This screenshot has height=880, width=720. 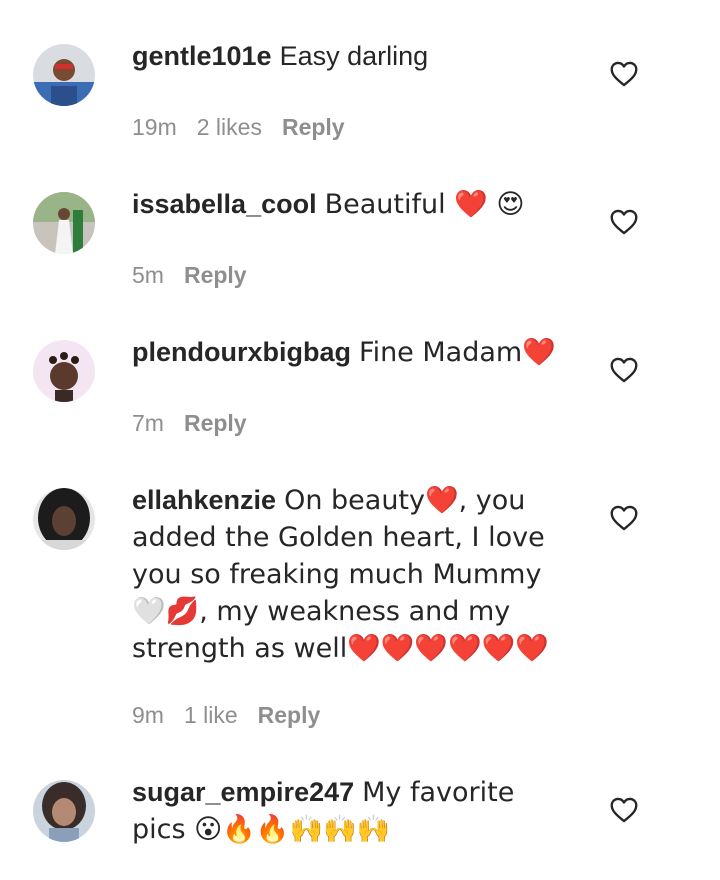 What do you see at coordinates (457, 352) in the screenshot?
I see `comment-text: Fine Madam❤️` at bounding box center [457, 352].